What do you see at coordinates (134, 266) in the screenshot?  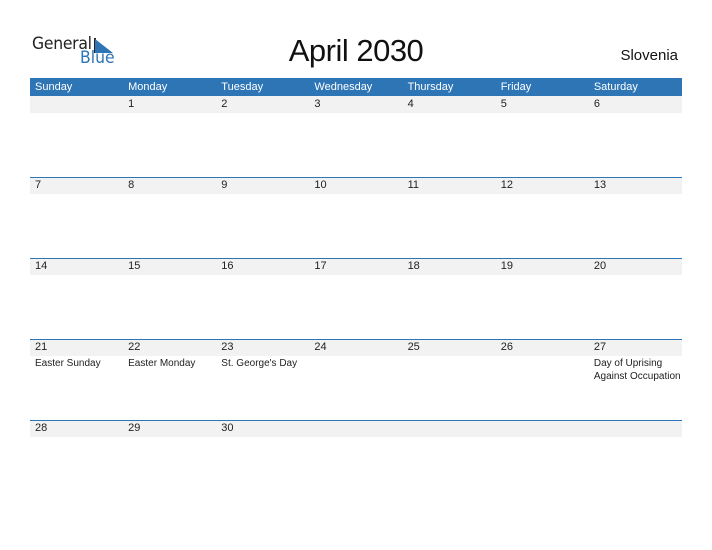 I see `day-number: 15` at bounding box center [134, 266].